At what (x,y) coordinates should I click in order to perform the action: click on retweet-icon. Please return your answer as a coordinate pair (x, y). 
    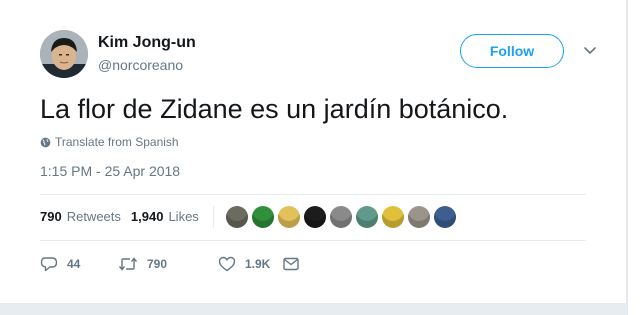
    Looking at the image, I should click on (128, 264).